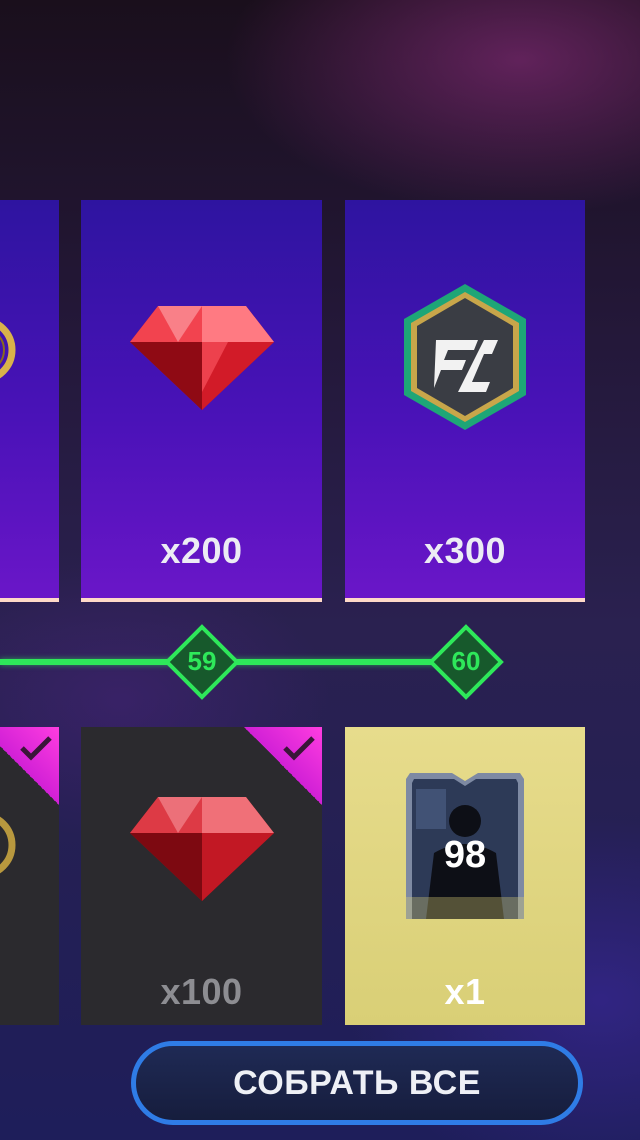 This screenshot has width=640, height=1140. Describe the element at coordinates (465, 550) in the screenshot. I see `reward-quantity: x300` at that location.